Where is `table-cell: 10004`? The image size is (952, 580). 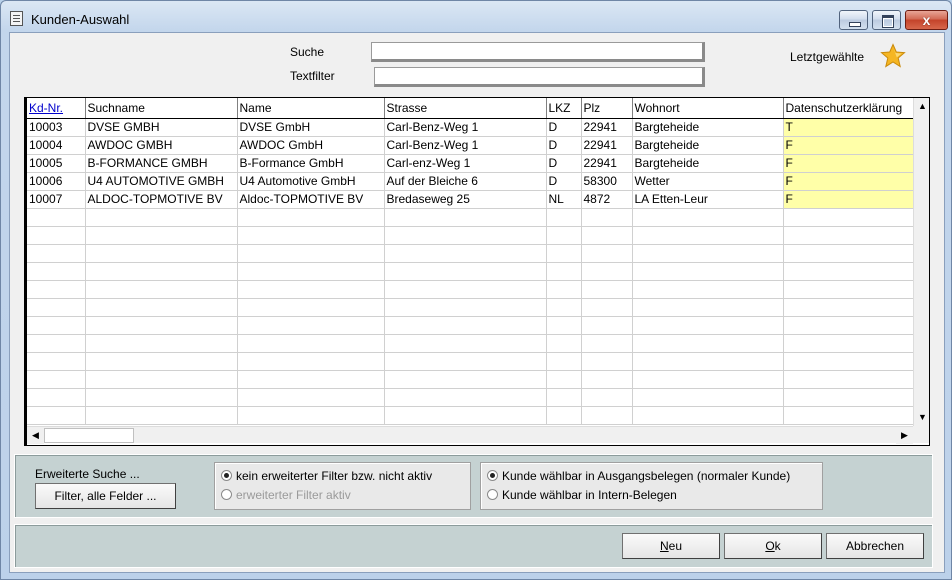 table-cell: 10004 is located at coordinates (56, 145).